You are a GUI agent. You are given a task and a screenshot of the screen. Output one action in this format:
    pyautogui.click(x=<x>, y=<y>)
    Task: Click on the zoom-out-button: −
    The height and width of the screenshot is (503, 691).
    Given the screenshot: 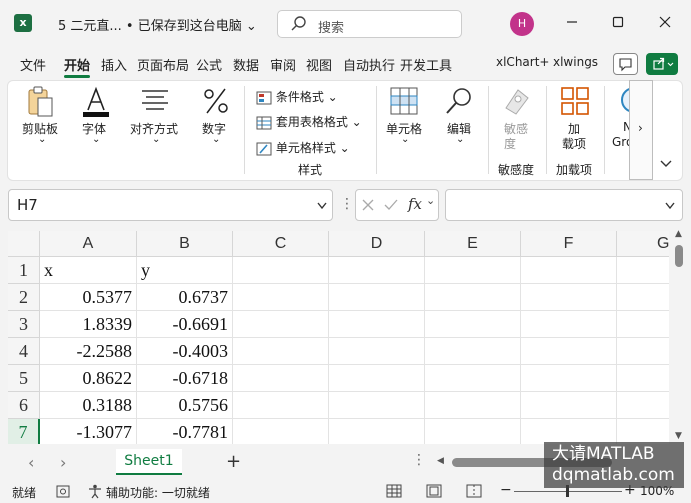 What is the action you would take?
    pyautogui.click(x=506, y=490)
    